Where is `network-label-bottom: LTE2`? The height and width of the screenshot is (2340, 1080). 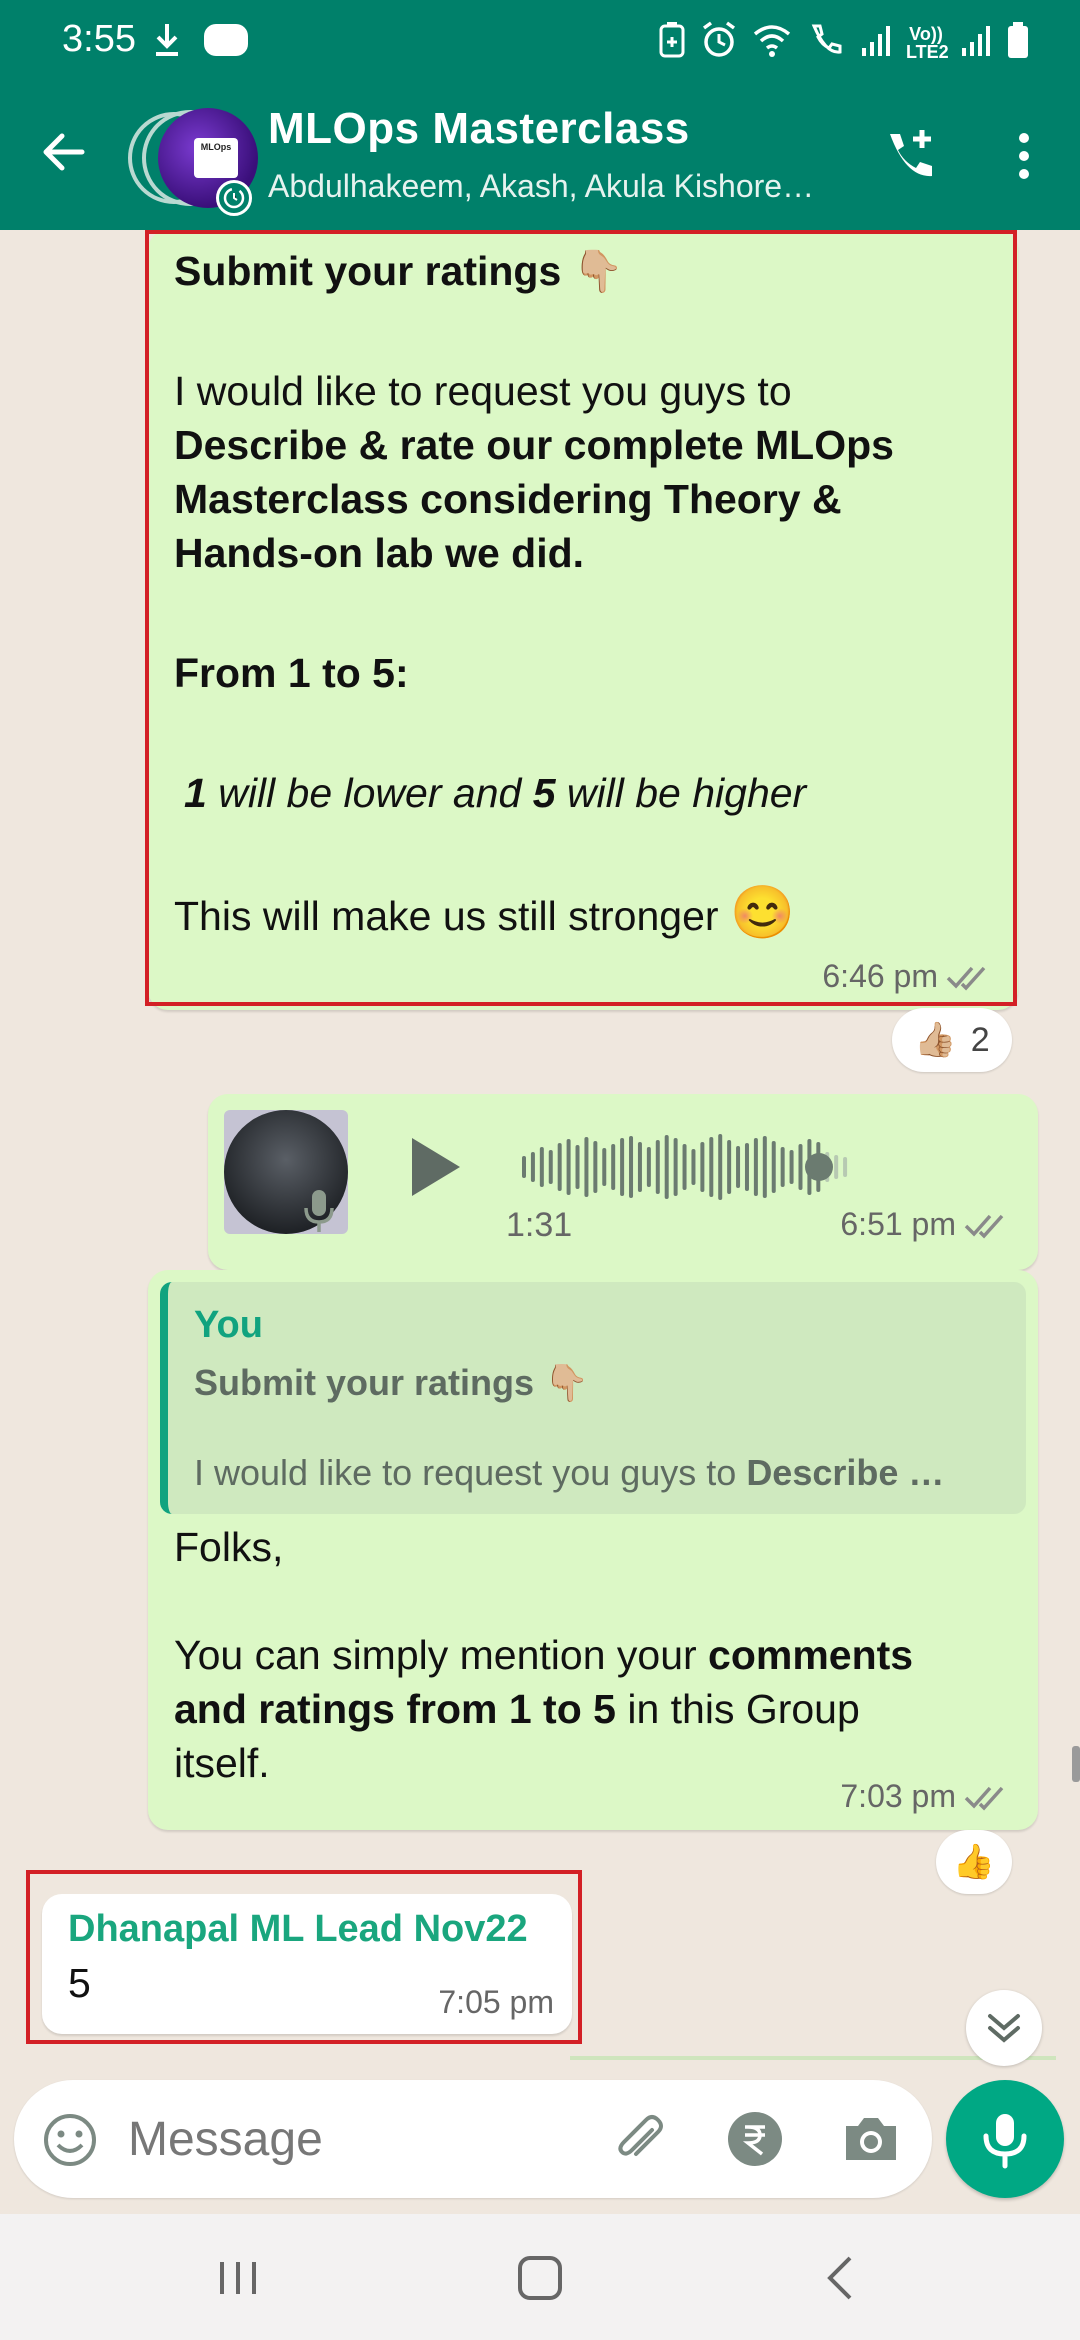 network-label-bottom: LTE2 is located at coordinates (927, 51).